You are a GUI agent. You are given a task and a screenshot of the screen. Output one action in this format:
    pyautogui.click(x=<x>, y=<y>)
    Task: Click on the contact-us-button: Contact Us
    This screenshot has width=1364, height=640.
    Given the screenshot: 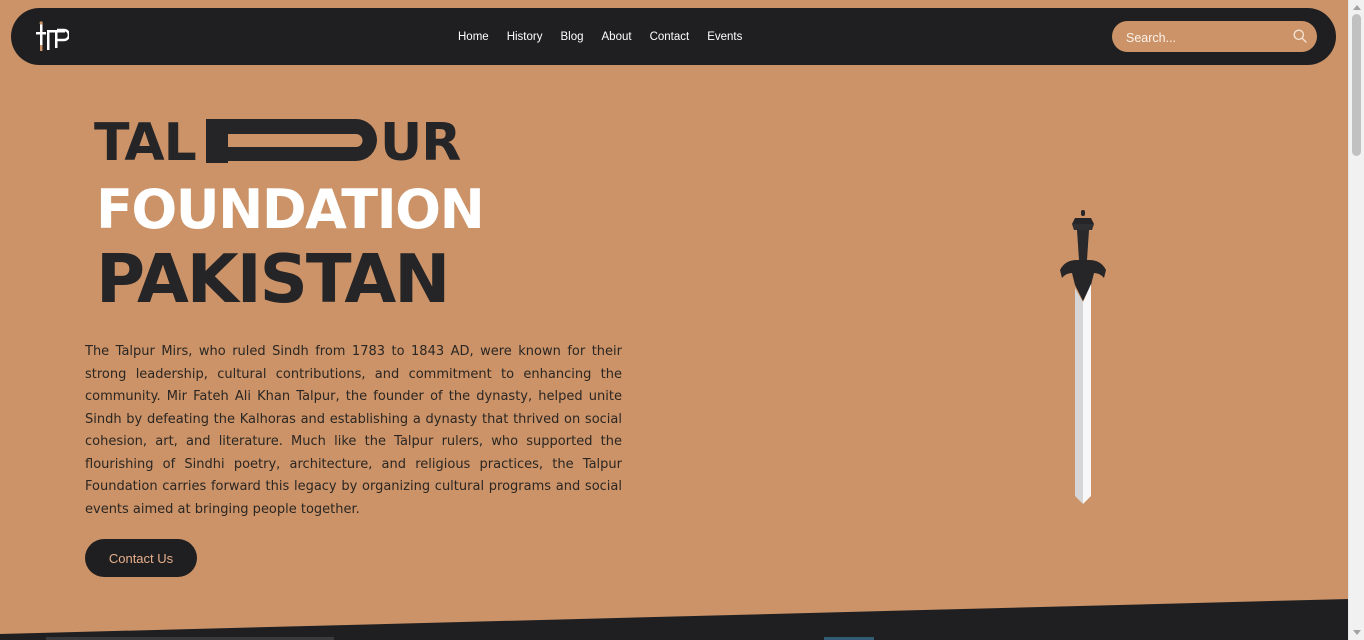 What is the action you would take?
    pyautogui.click(x=141, y=558)
    